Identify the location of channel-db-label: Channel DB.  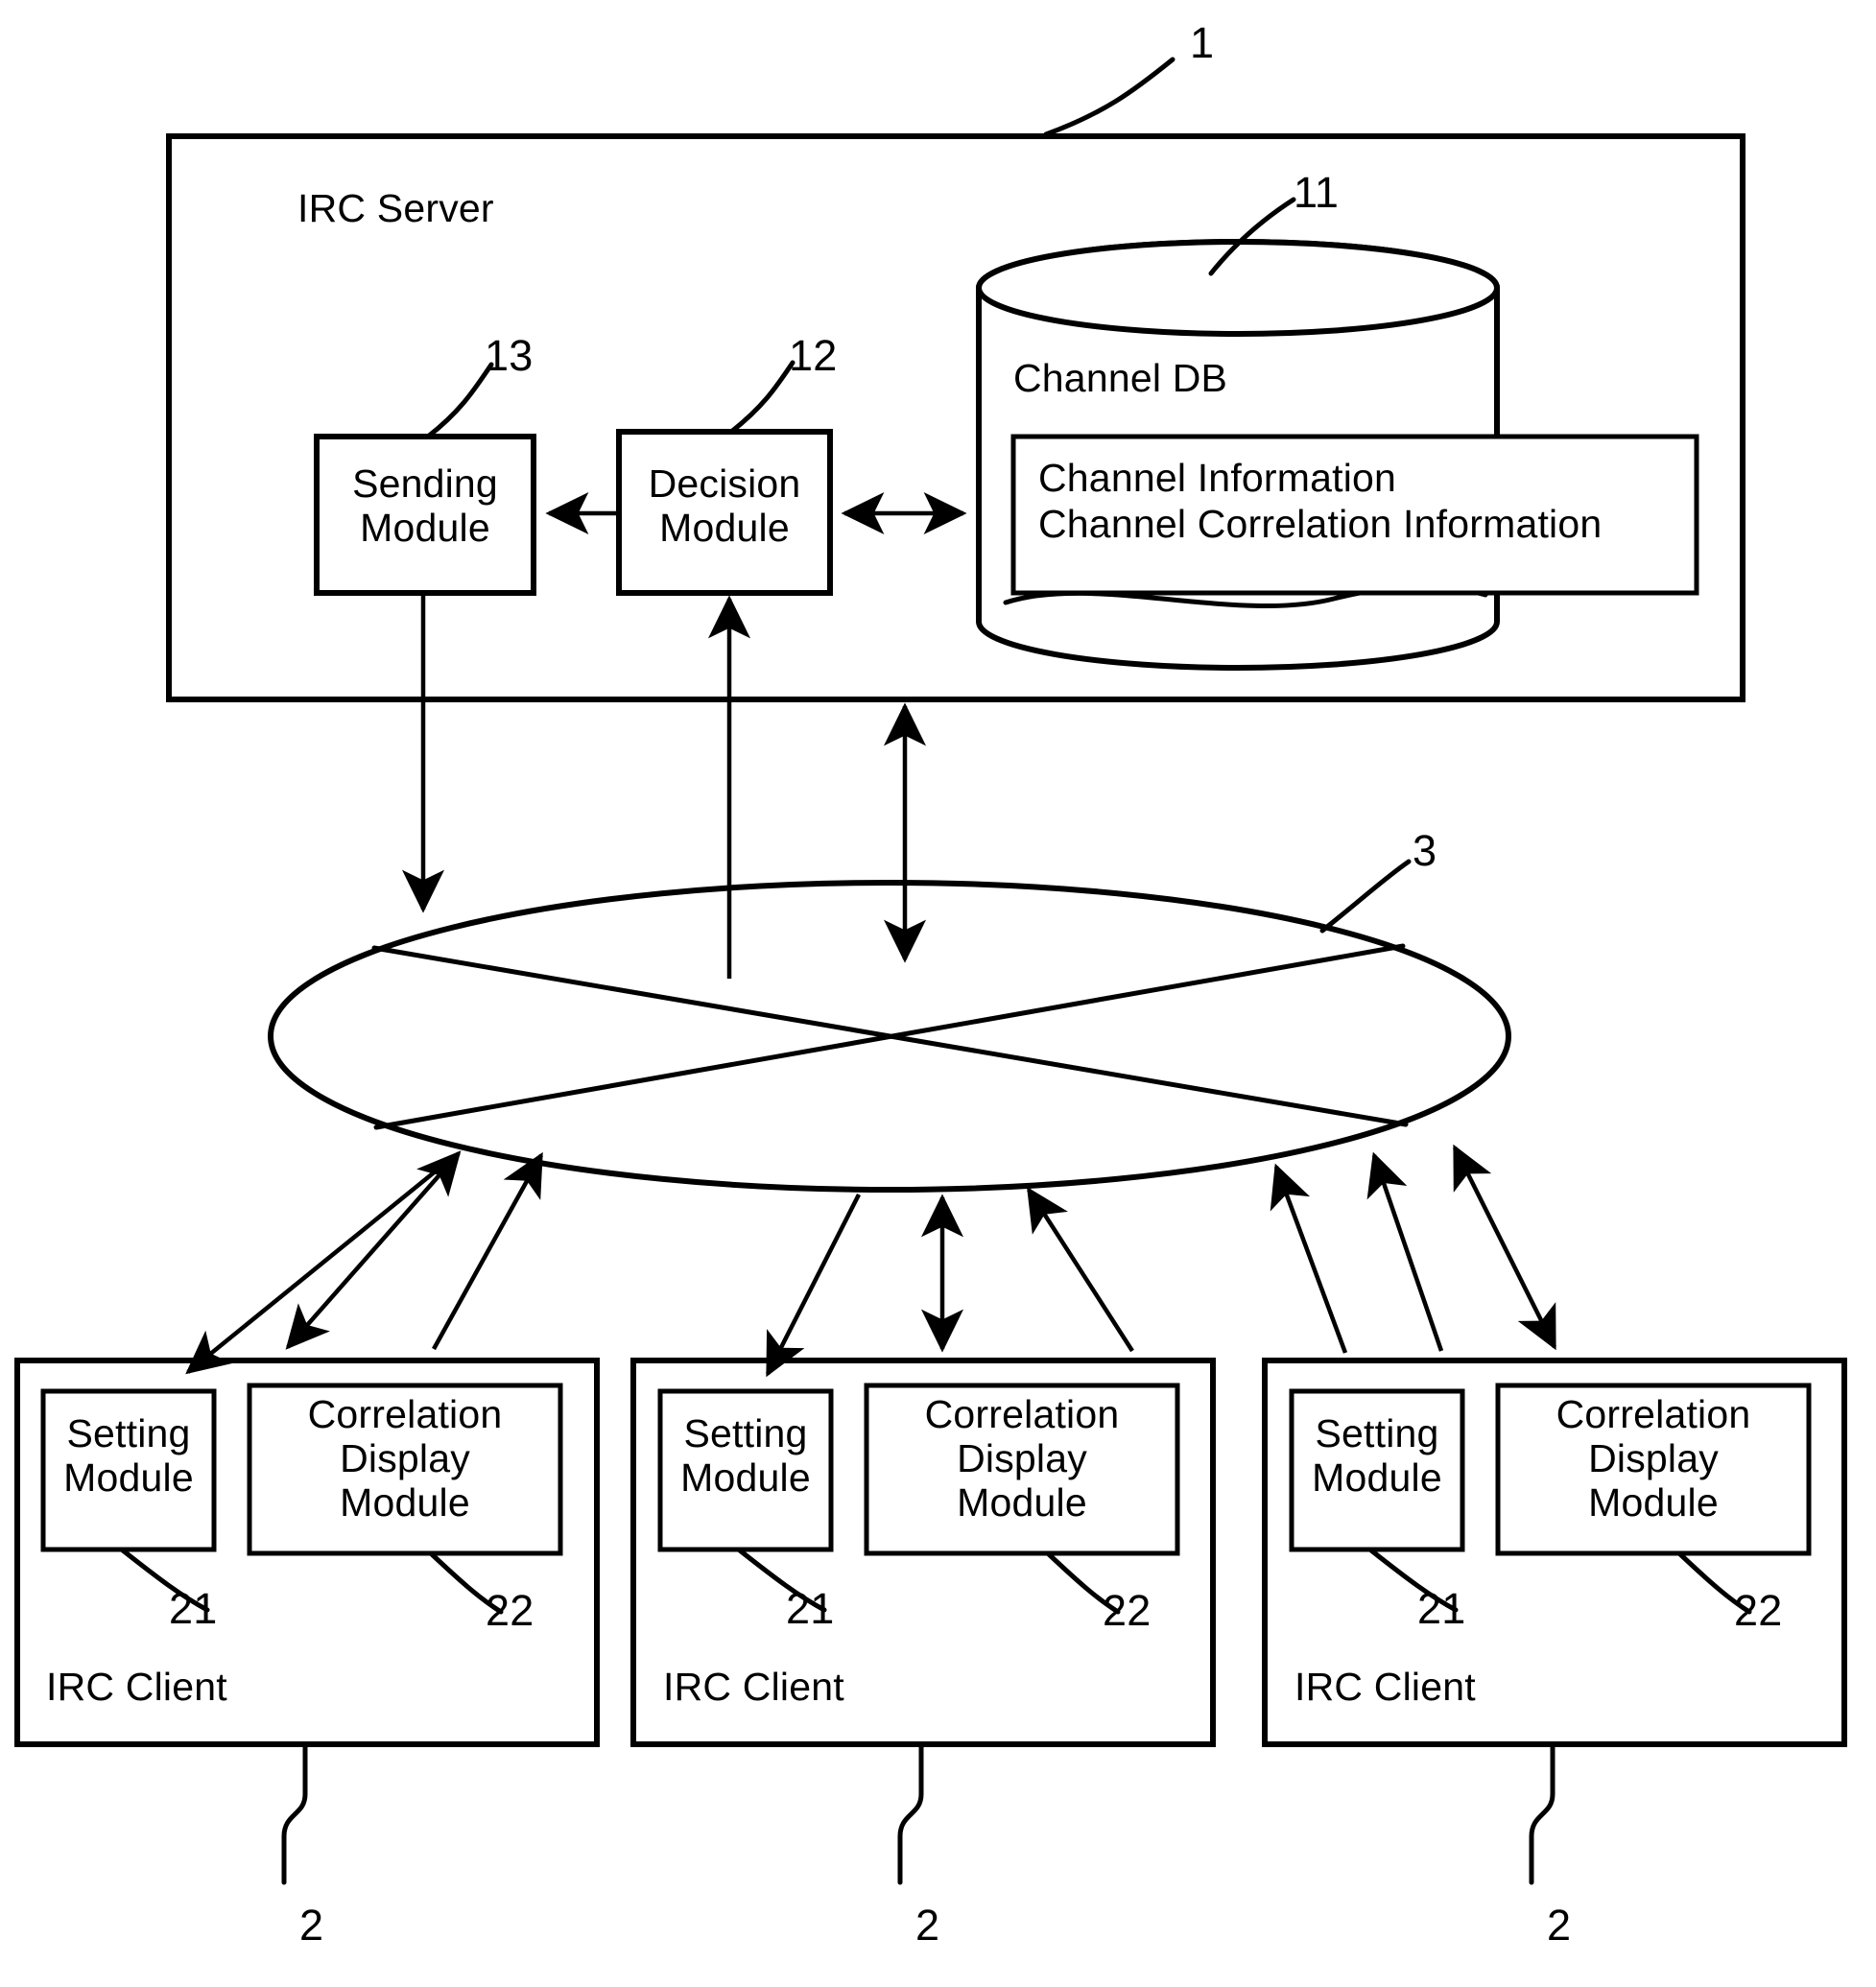
(1120, 378).